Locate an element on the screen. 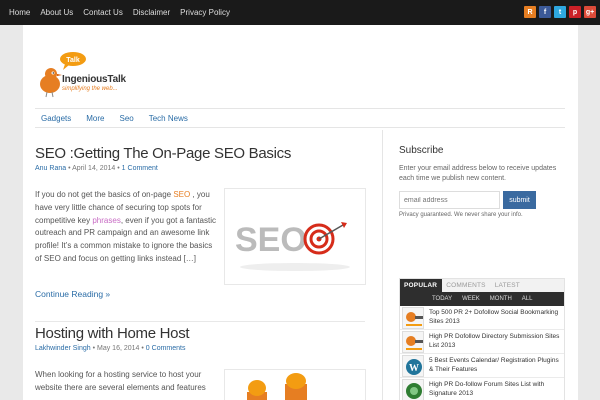 The height and width of the screenshot is (400, 600). filter-week: WEEK is located at coordinates (471, 299).